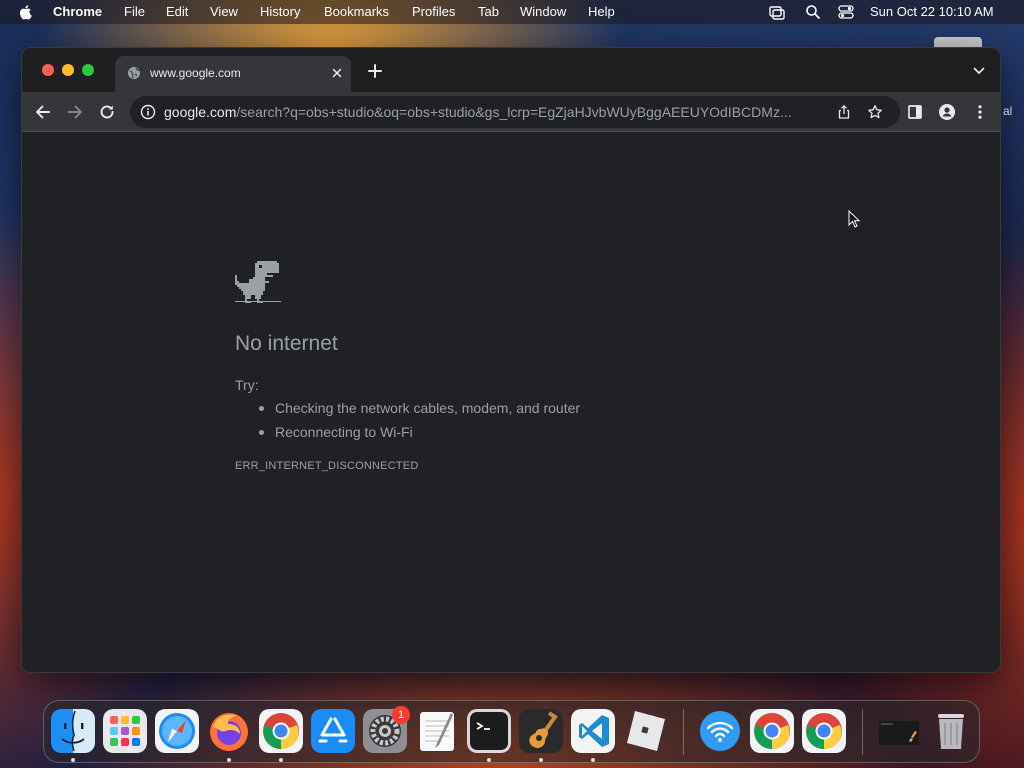 The width and height of the screenshot is (1024, 768). Describe the element at coordinates (177, 12) in the screenshot. I see `menu-edit: Edit` at that location.